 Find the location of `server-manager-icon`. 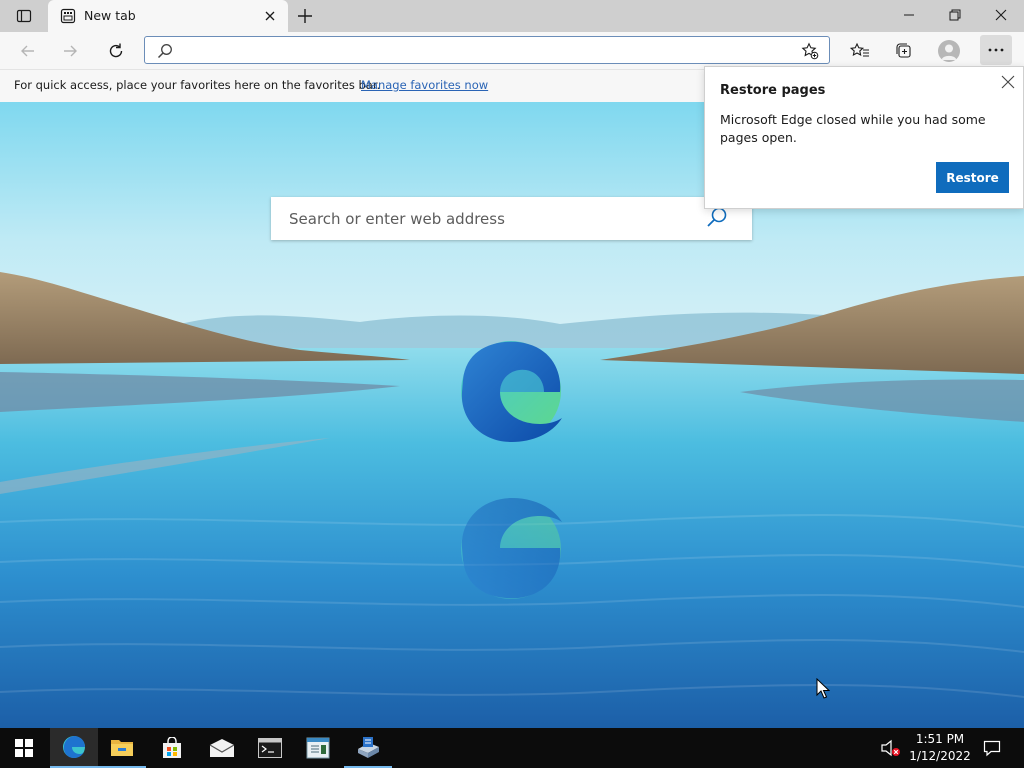

server-manager-icon is located at coordinates (368, 747).